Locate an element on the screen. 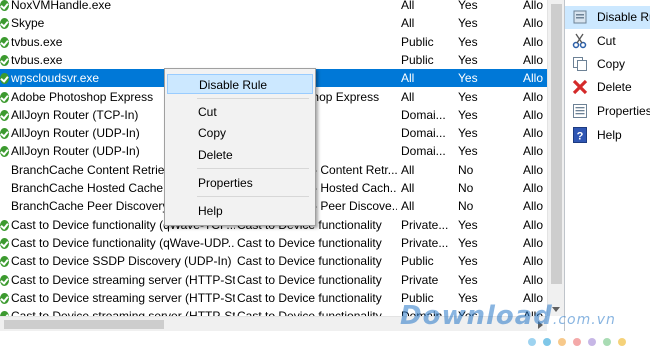  action-help: ? Help is located at coordinates (607, 135).